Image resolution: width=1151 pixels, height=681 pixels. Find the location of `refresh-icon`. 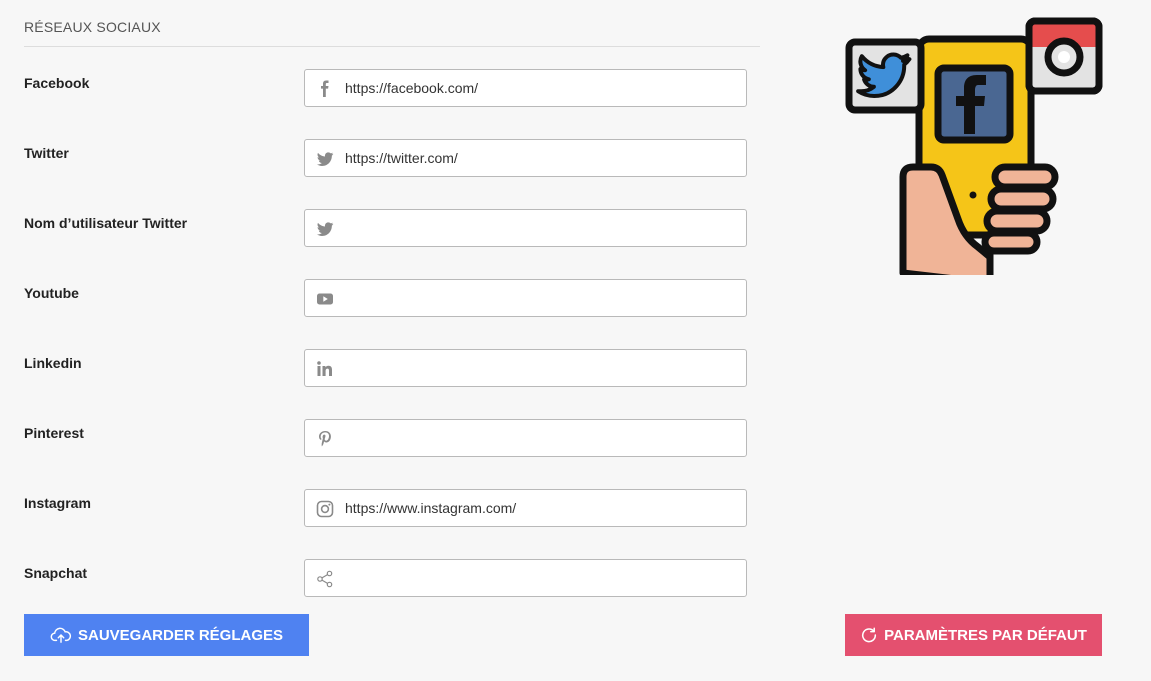

refresh-icon is located at coordinates (869, 635).